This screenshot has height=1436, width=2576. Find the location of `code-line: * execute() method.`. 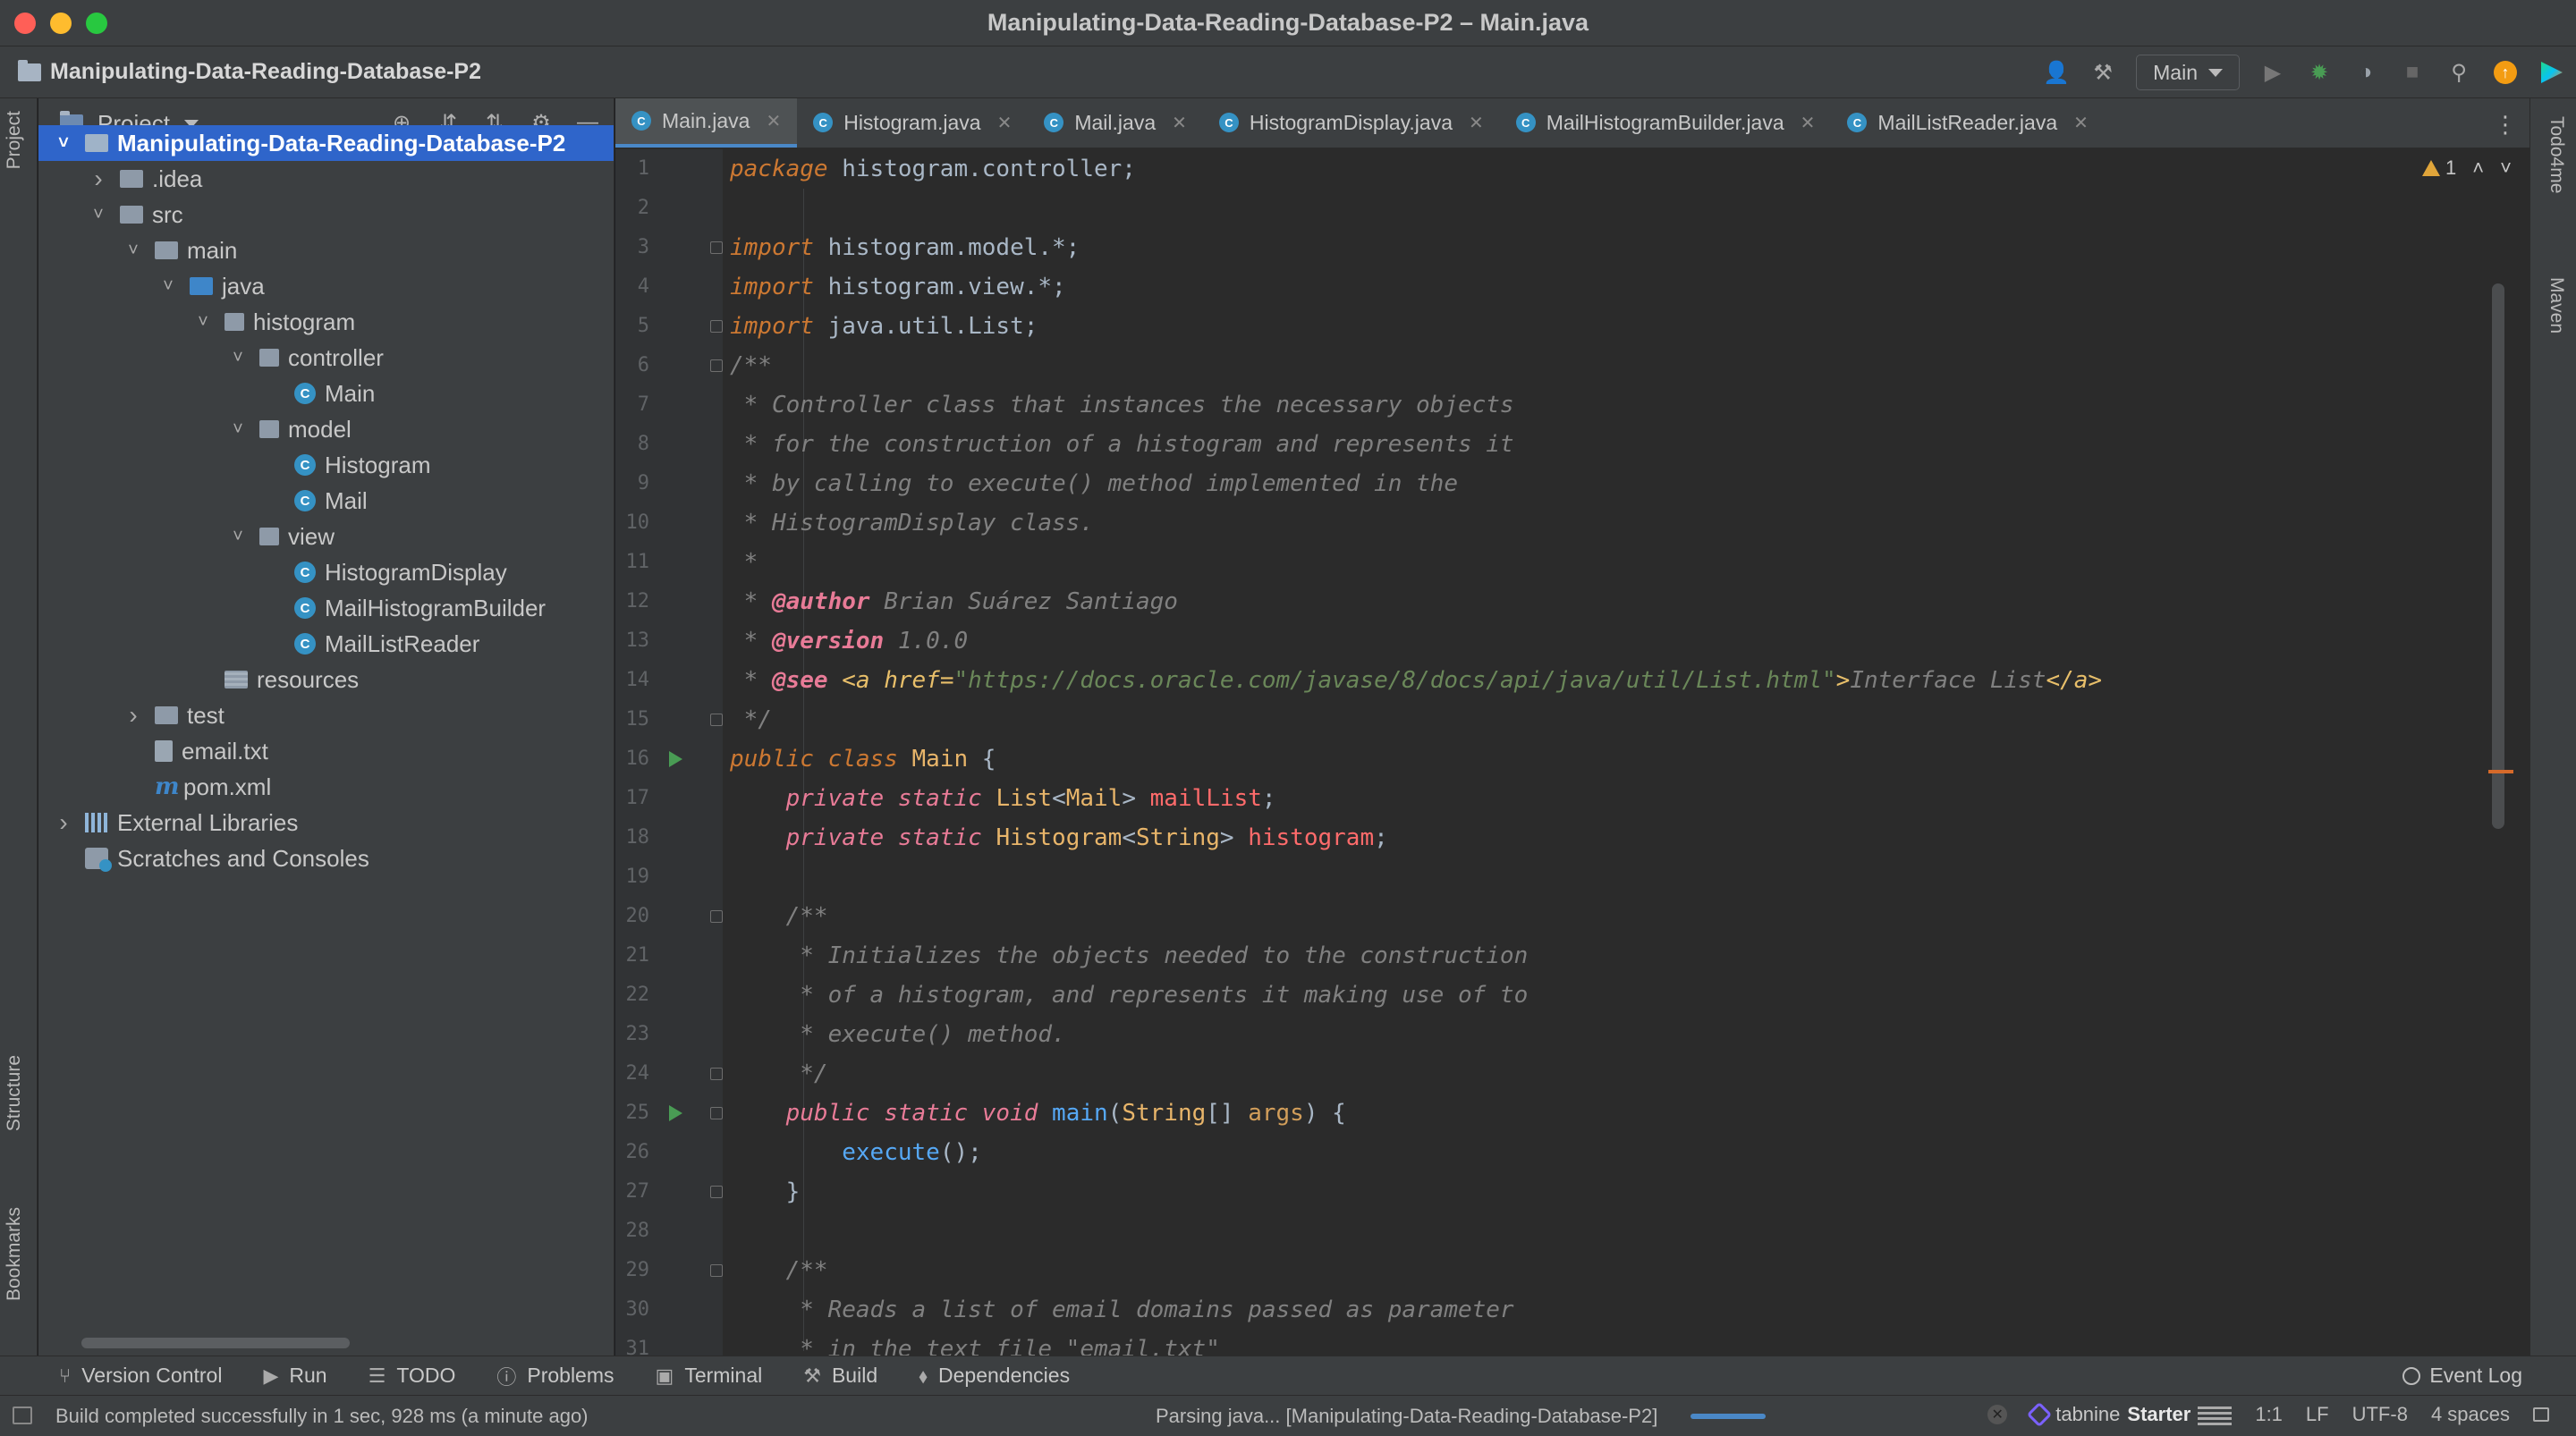

code-line: * execute() method. is located at coordinates (897, 1034).